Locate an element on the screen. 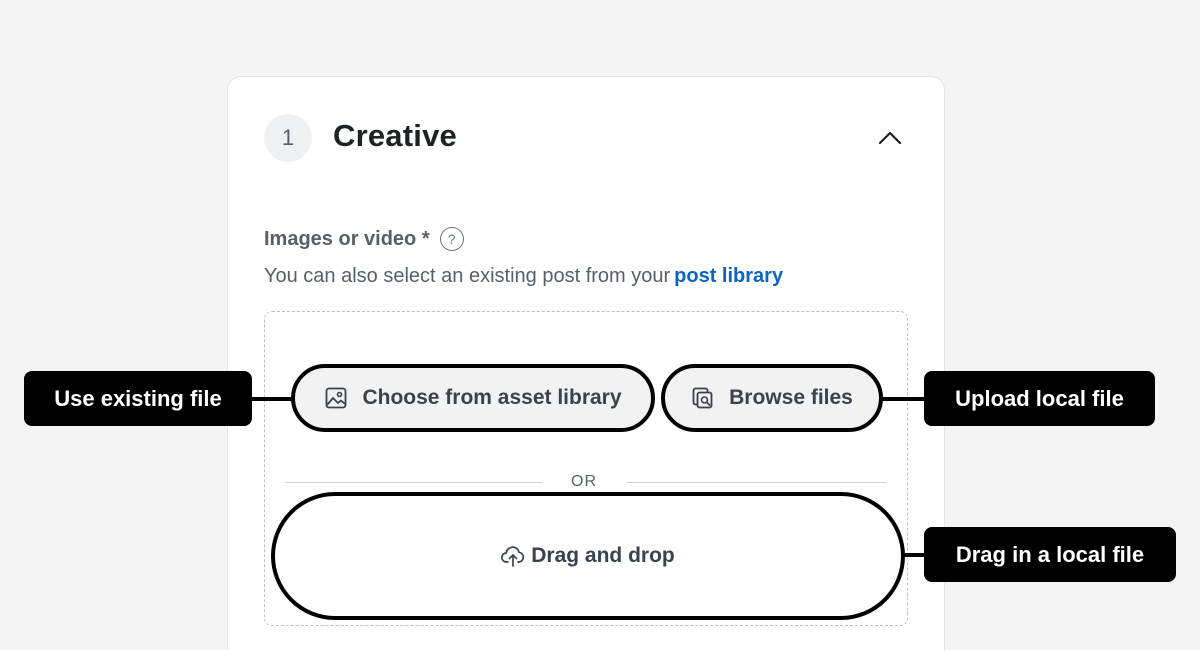  step-number-badge: 1 is located at coordinates (288, 138).